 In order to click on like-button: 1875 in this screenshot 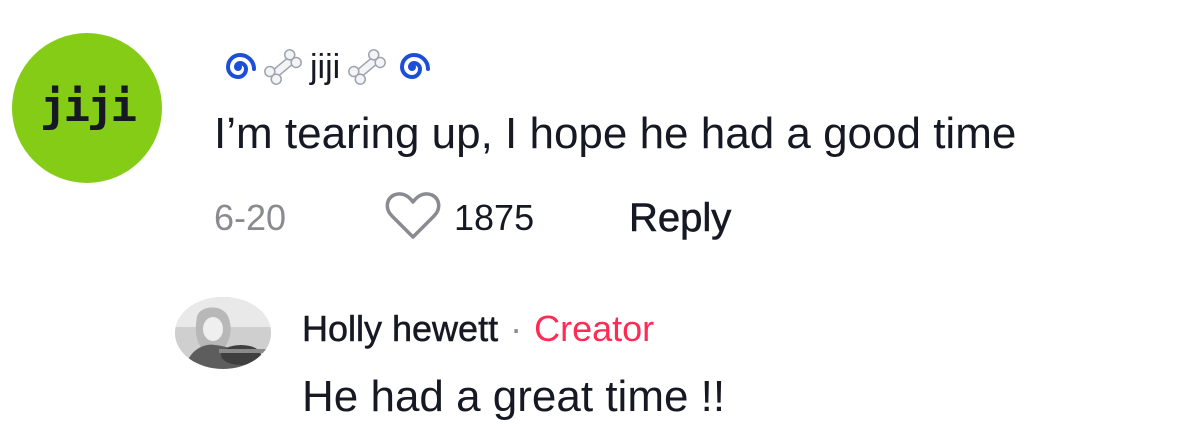, I will do `click(506, 218)`.